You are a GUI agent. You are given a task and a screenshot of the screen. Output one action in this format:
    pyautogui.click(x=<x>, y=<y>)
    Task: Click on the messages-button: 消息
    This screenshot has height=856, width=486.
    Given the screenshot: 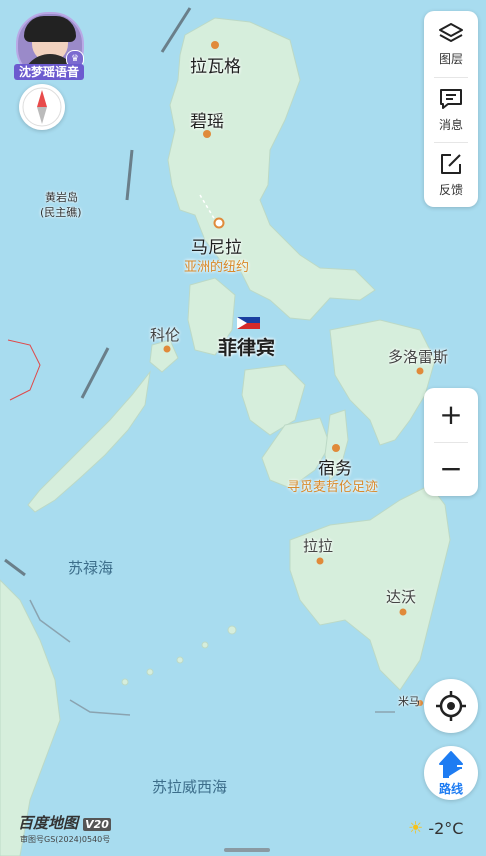 What is the action you would take?
    pyautogui.click(x=451, y=110)
    